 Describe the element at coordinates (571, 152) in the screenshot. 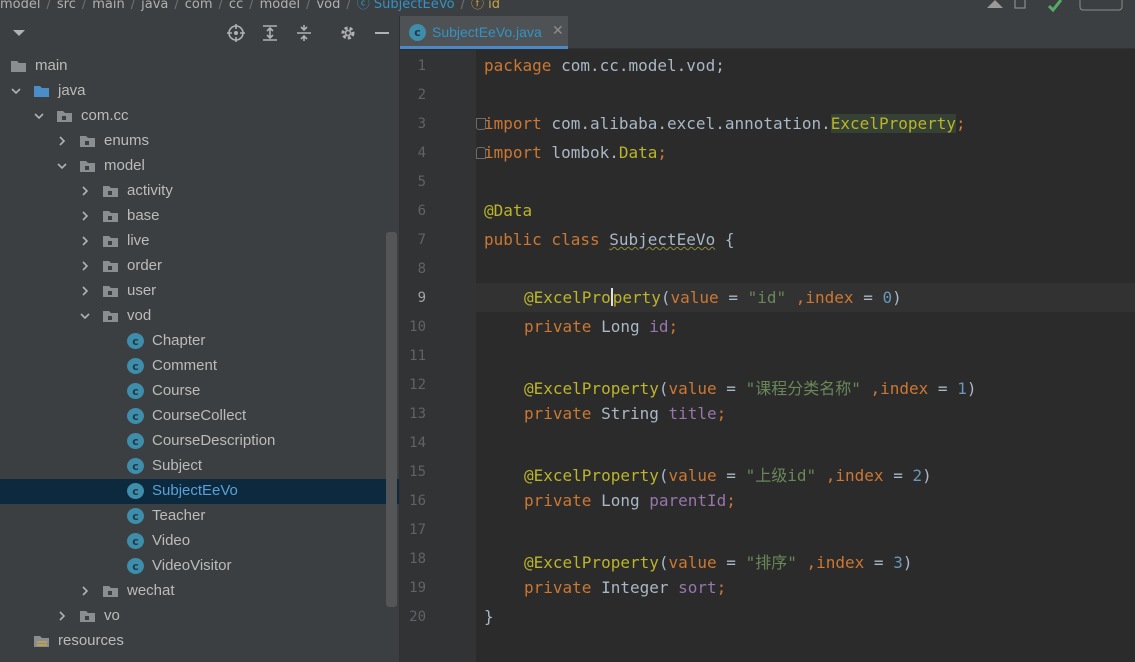

I see `code-line-4: import lombok.Data;` at that location.